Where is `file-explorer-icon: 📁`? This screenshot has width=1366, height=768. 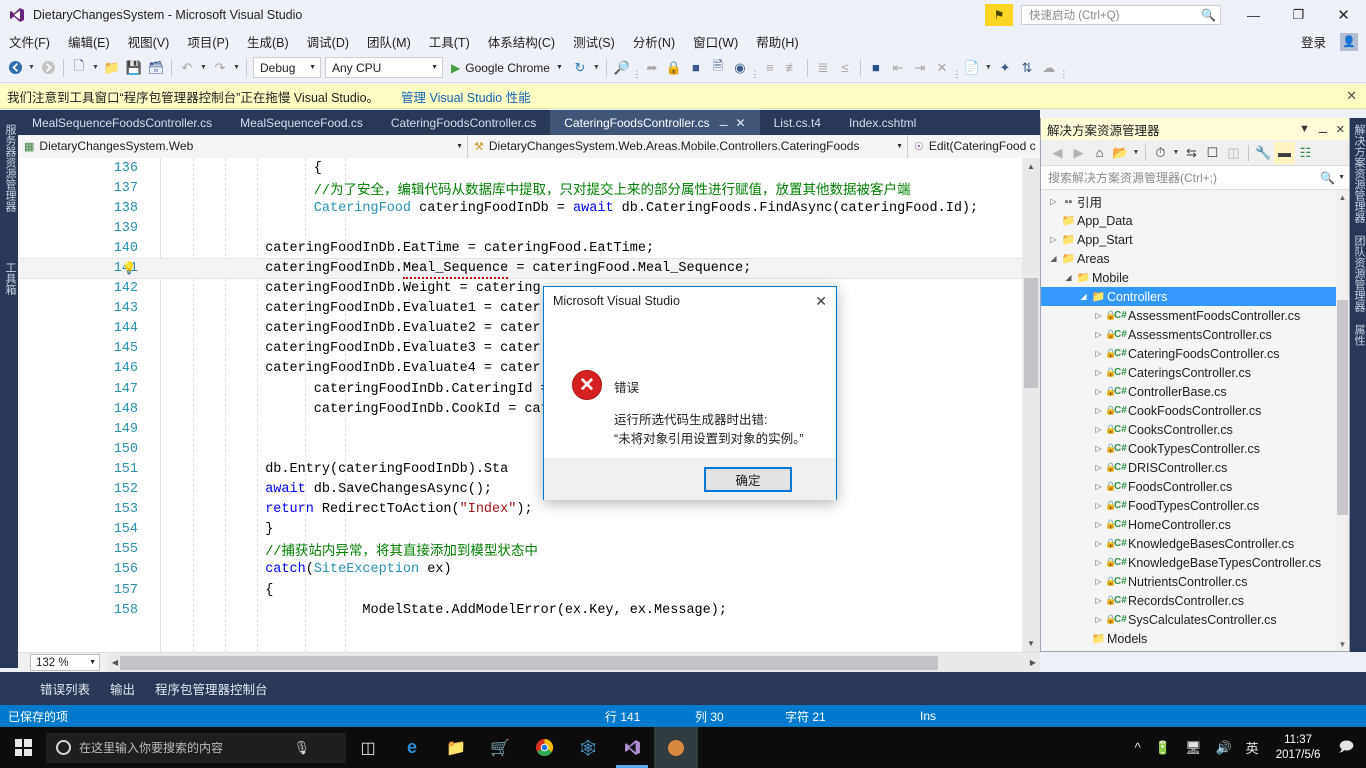
file-explorer-icon: 📁 is located at coordinates (456, 747).